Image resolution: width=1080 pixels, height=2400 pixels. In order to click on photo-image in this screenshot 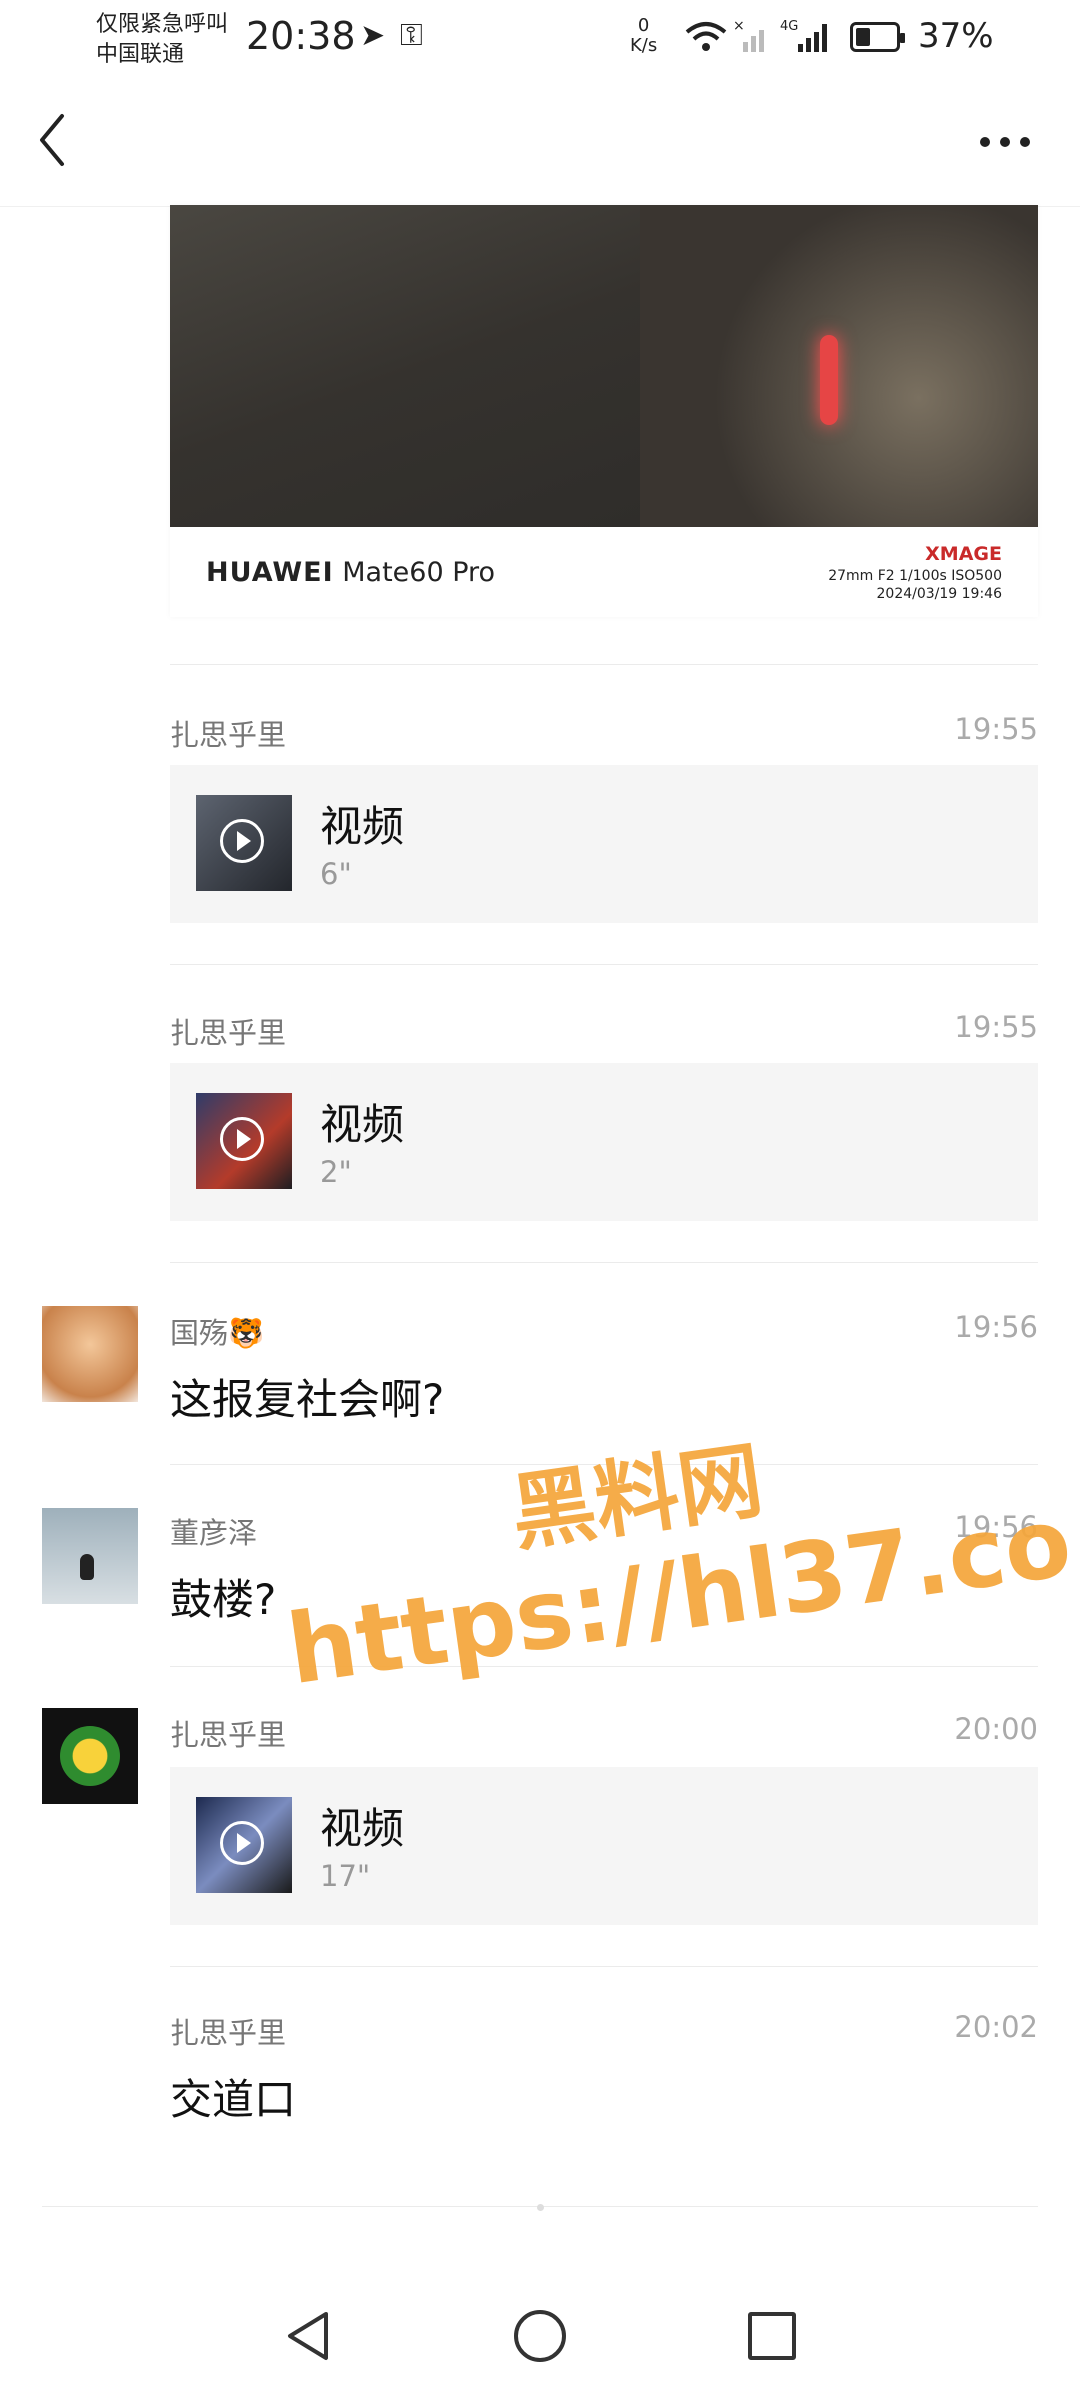, I will do `click(604, 366)`.